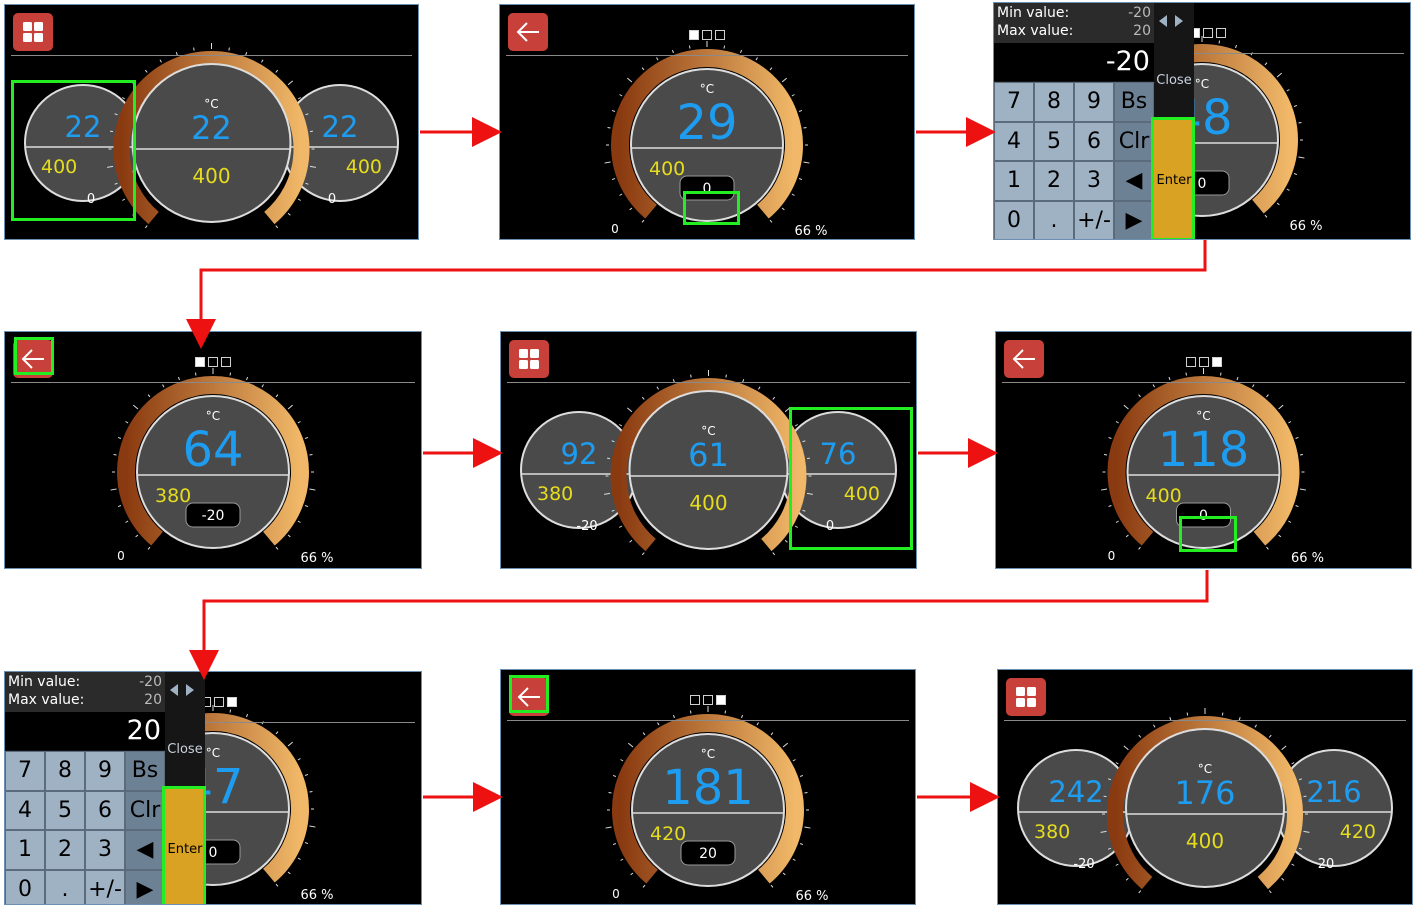  What do you see at coordinates (213, 516) in the screenshot?
I see `offset-value: -20` at bounding box center [213, 516].